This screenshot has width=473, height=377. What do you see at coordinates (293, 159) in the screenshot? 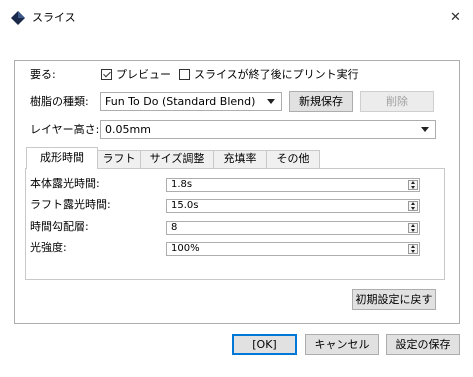
I see `tab-other: その他` at bounding box center [293, 159].